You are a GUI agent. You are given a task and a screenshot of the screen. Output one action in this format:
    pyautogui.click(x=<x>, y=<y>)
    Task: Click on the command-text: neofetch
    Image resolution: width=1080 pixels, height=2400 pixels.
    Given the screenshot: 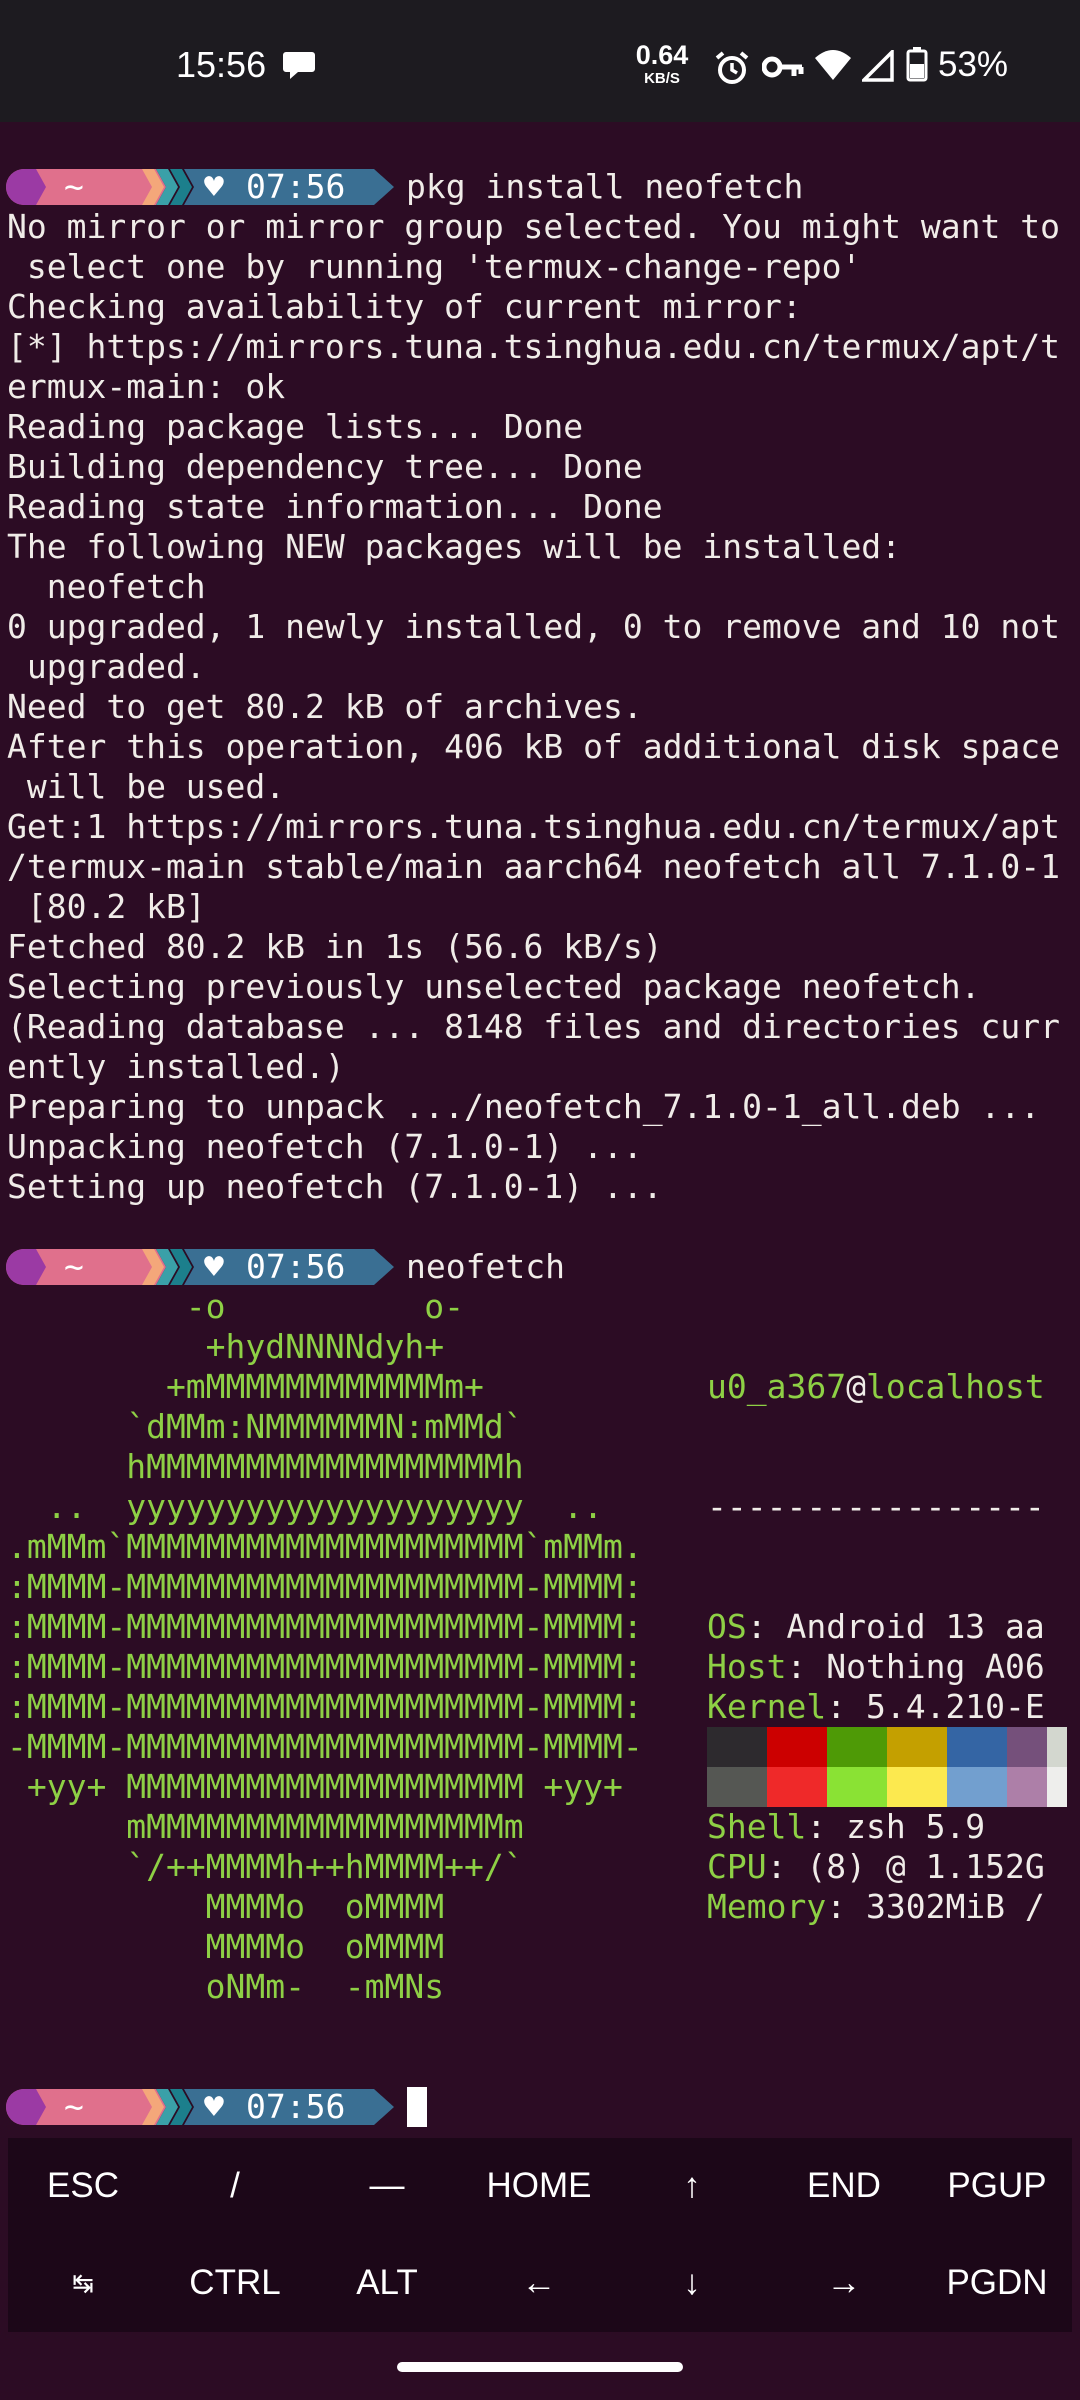 What is the action you would take?
    pyautogui.click(x=485, y=1266)
    